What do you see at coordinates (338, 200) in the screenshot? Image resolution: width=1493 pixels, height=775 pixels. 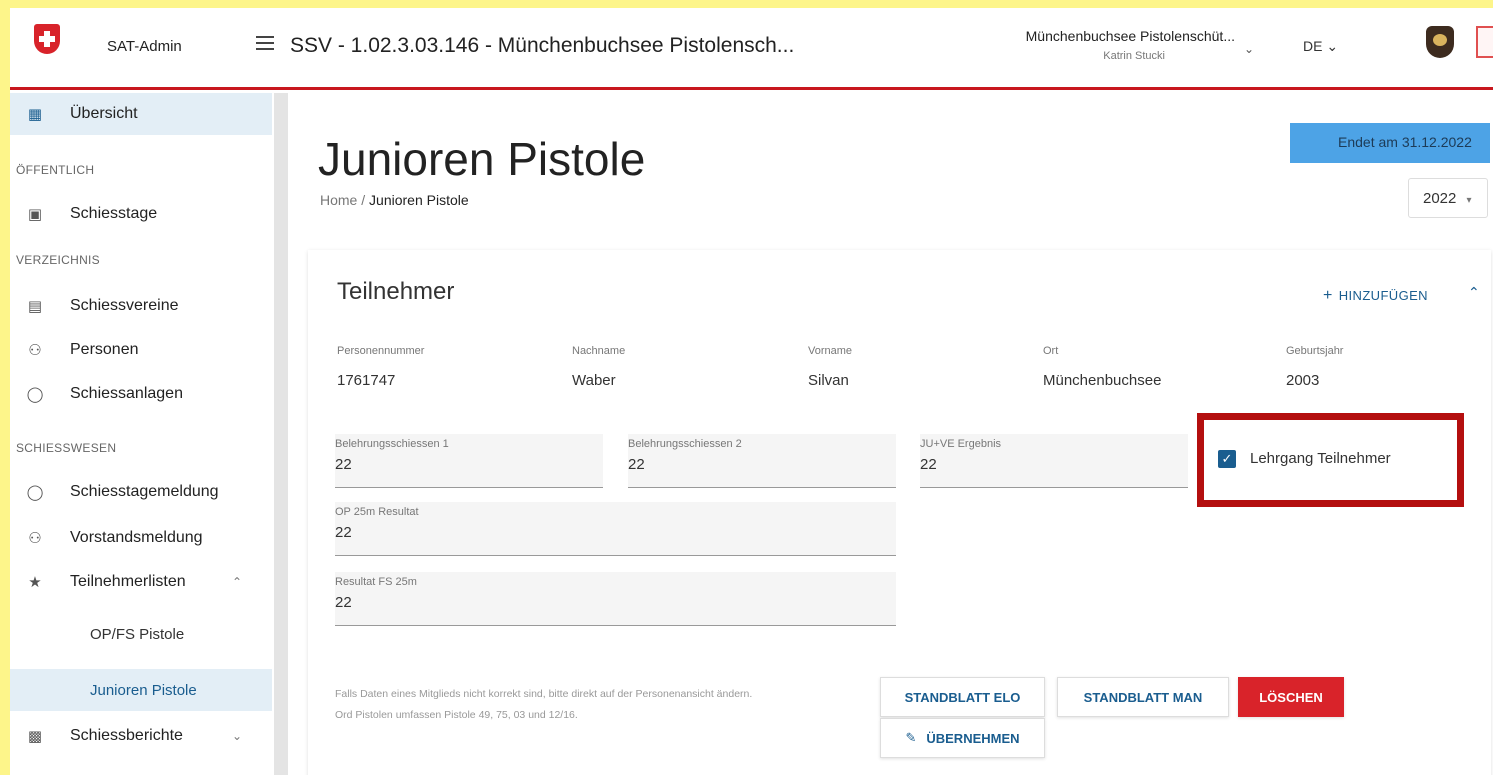 I see `breadcrumb-home-link: Home` at bounding box center [338, 200].